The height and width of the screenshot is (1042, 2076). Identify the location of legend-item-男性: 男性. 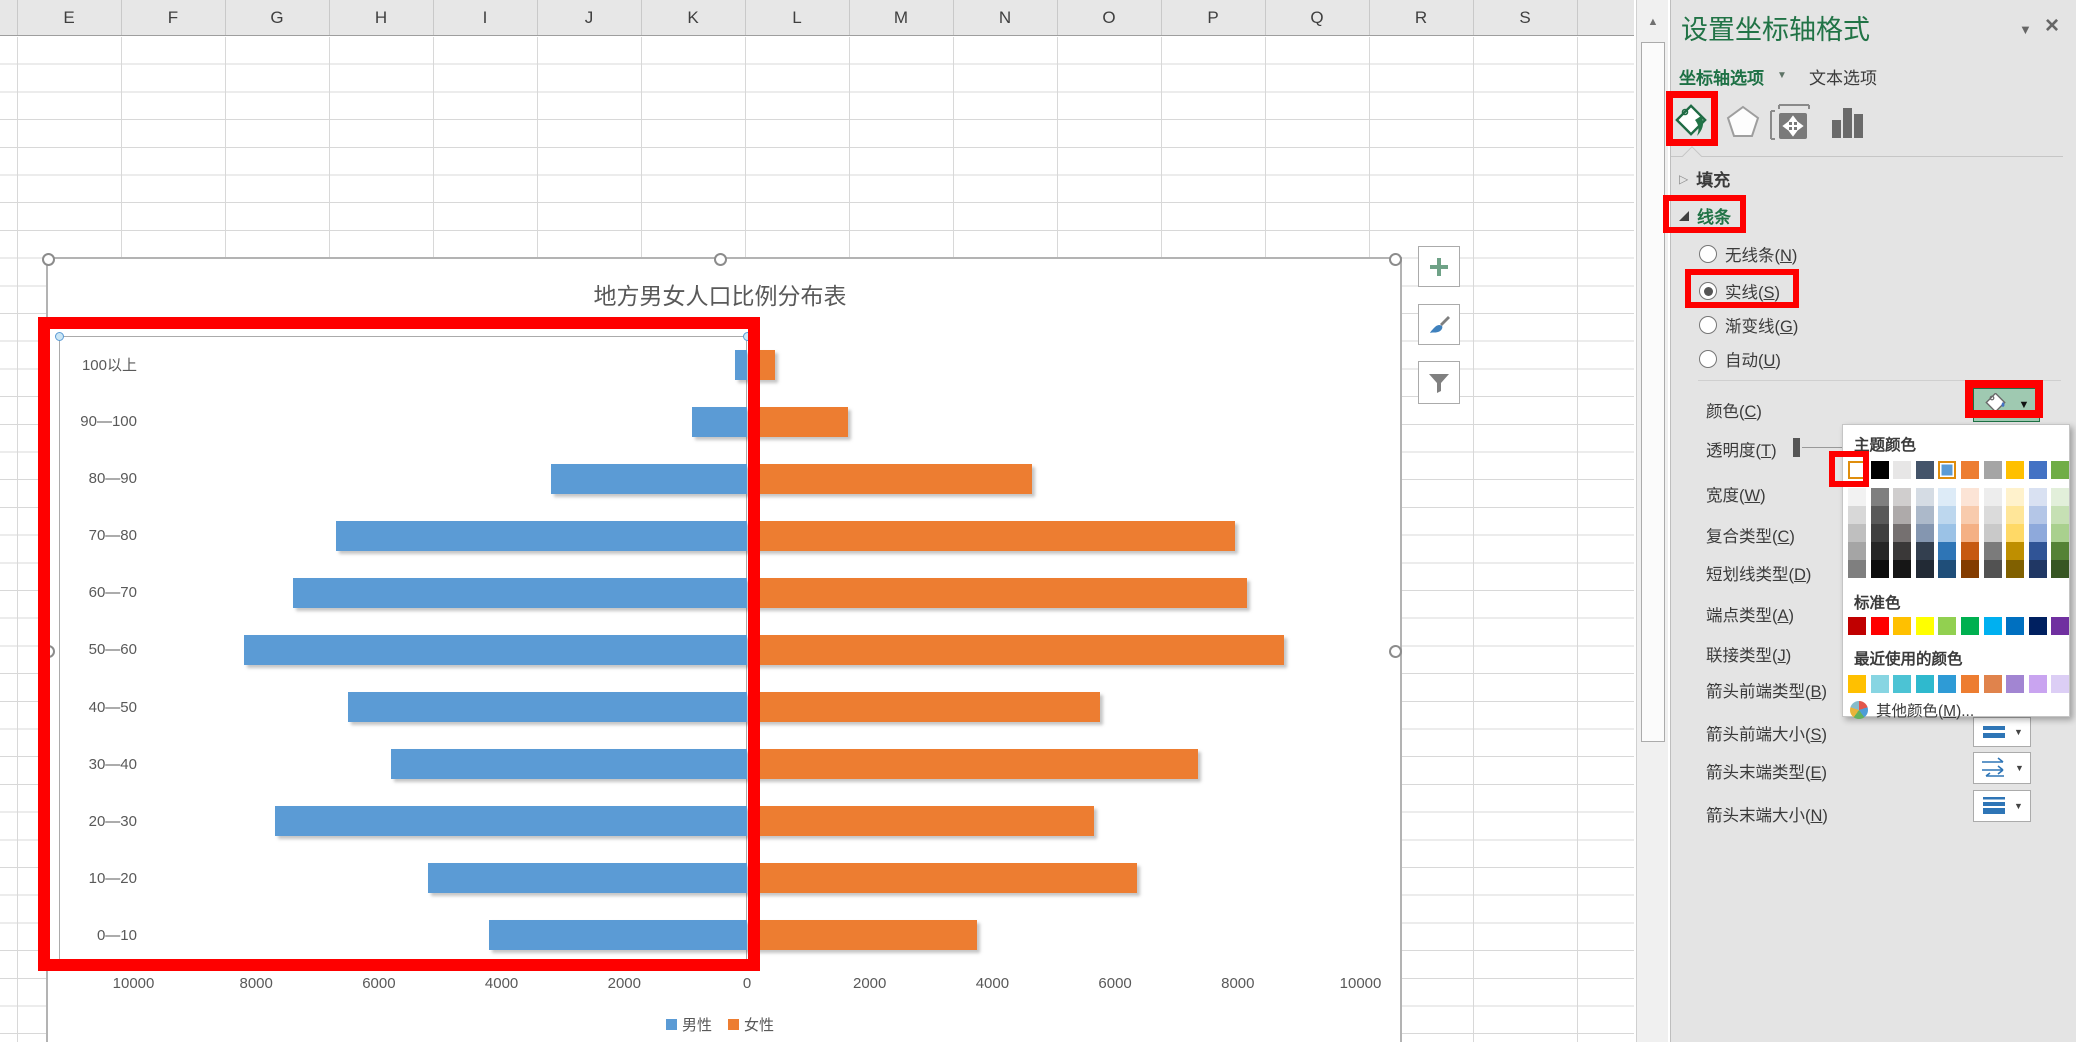
(688, 1024).